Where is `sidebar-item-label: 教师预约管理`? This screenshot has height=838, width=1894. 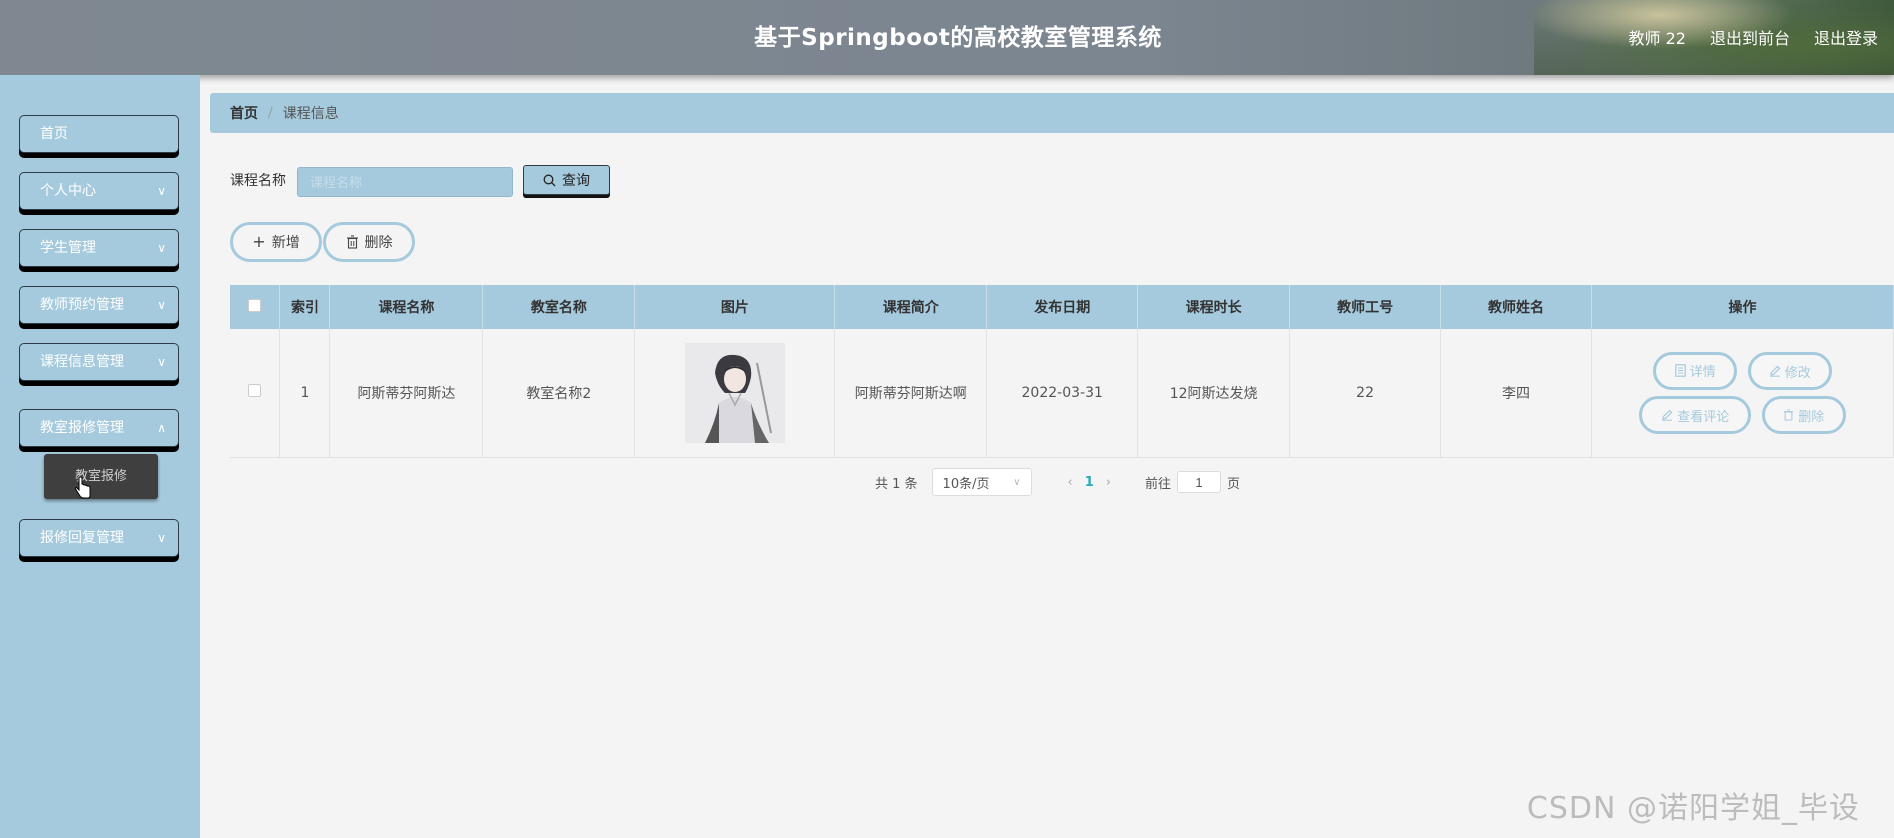
sidebar-item-label: 教师预约管理 is located at coordinates (82, 305).